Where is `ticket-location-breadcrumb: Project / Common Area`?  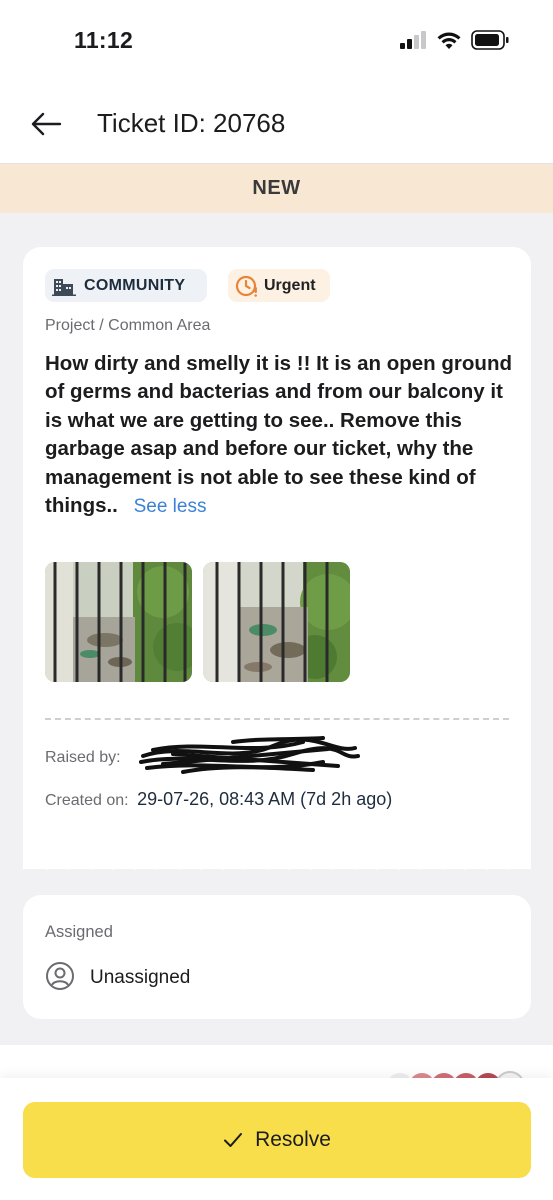
ticket-location-breadcrumb: Project / Common Area is located at coordinates (128, 325).